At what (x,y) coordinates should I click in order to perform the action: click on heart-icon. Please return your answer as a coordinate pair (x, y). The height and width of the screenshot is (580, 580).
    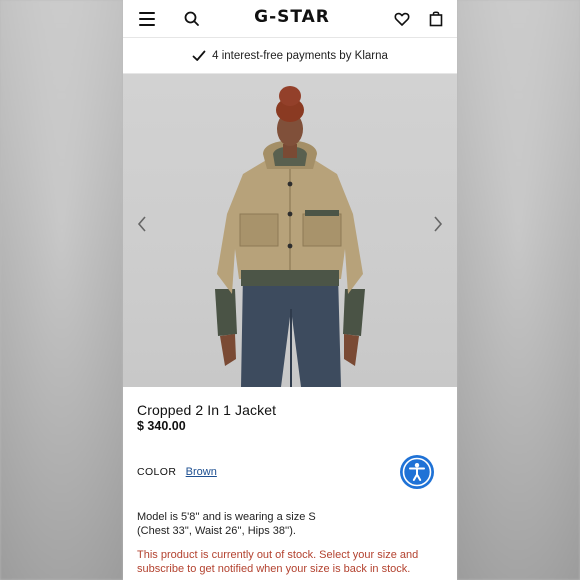
    Looking at the image, I should click on (402, 19).